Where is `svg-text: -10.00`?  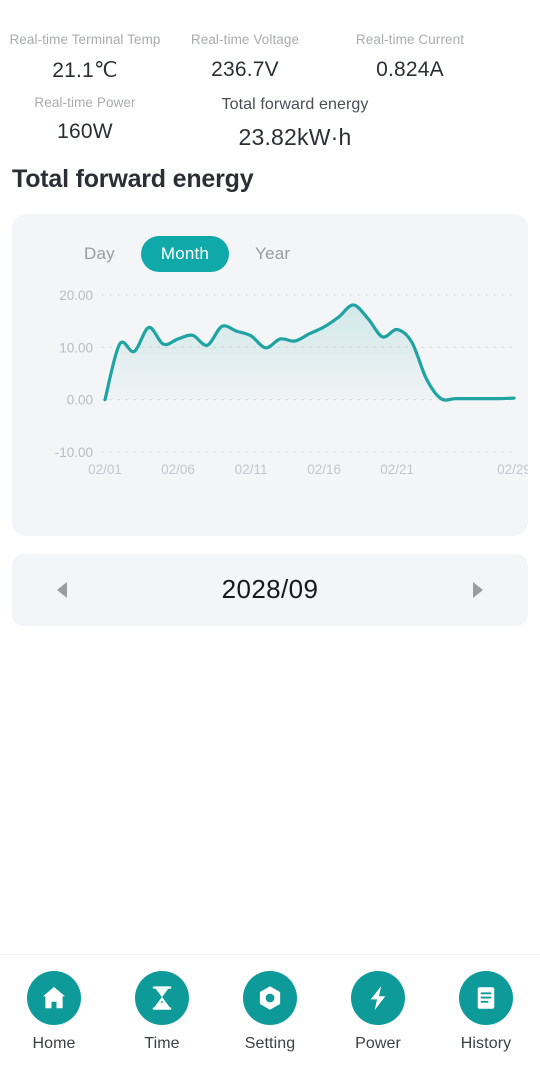
svg-text: -10.00 is located at coordinates (74, 452).